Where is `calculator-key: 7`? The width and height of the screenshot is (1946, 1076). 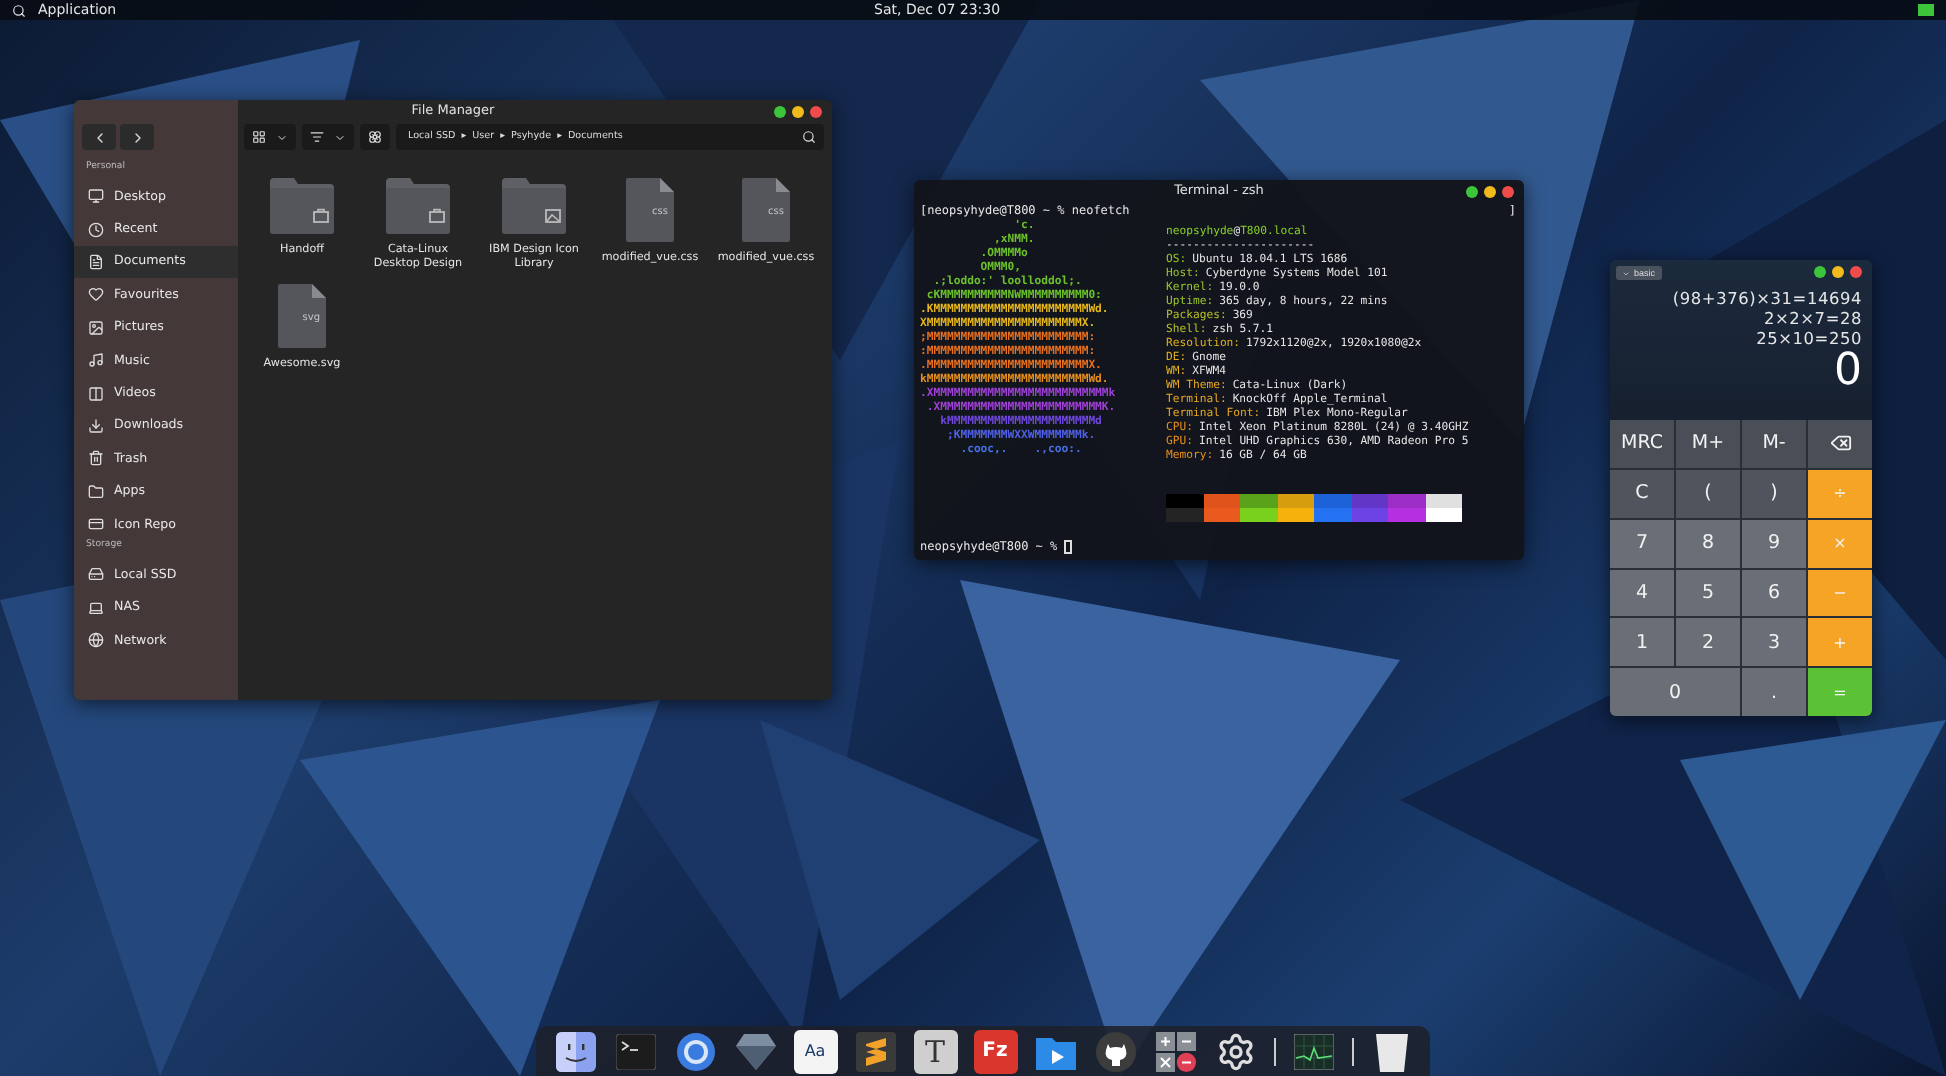
calculator-key: 7 is located at coordinates (1642, 543).